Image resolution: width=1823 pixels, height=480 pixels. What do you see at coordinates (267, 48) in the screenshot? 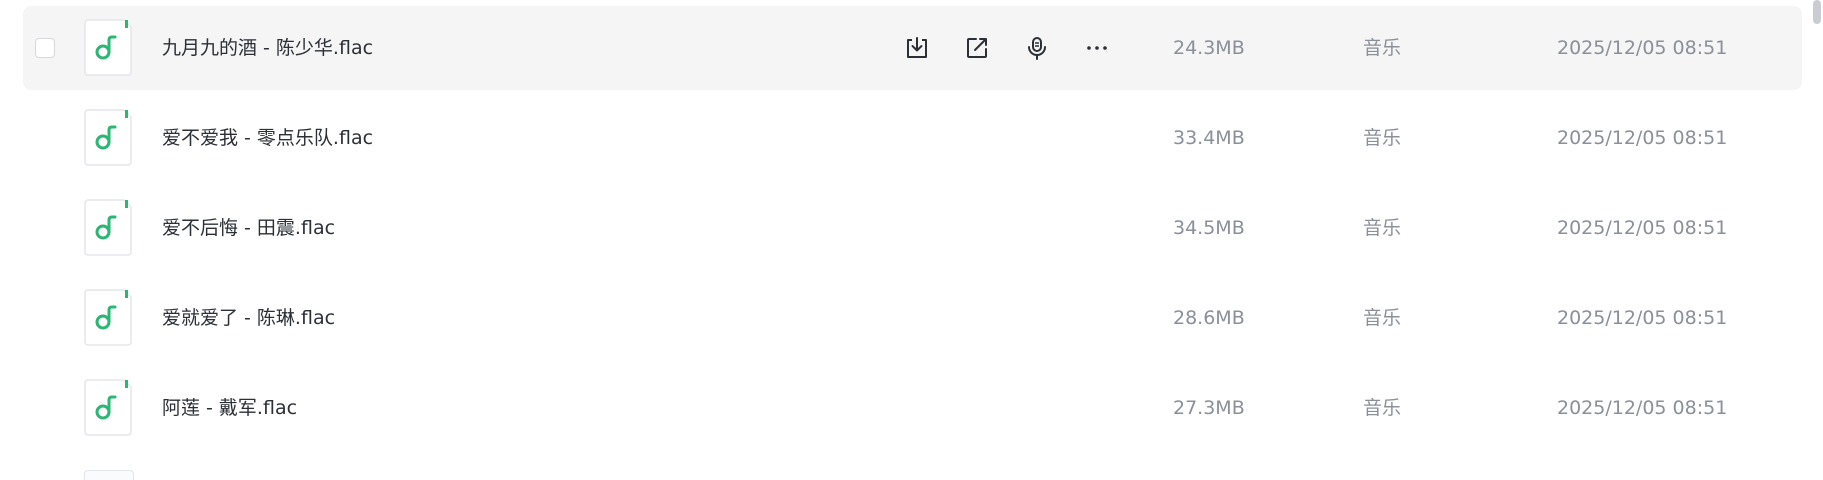
I see `file-name: 九月九的酒 - 陈少华.flac` at bounding box center [267, 48].